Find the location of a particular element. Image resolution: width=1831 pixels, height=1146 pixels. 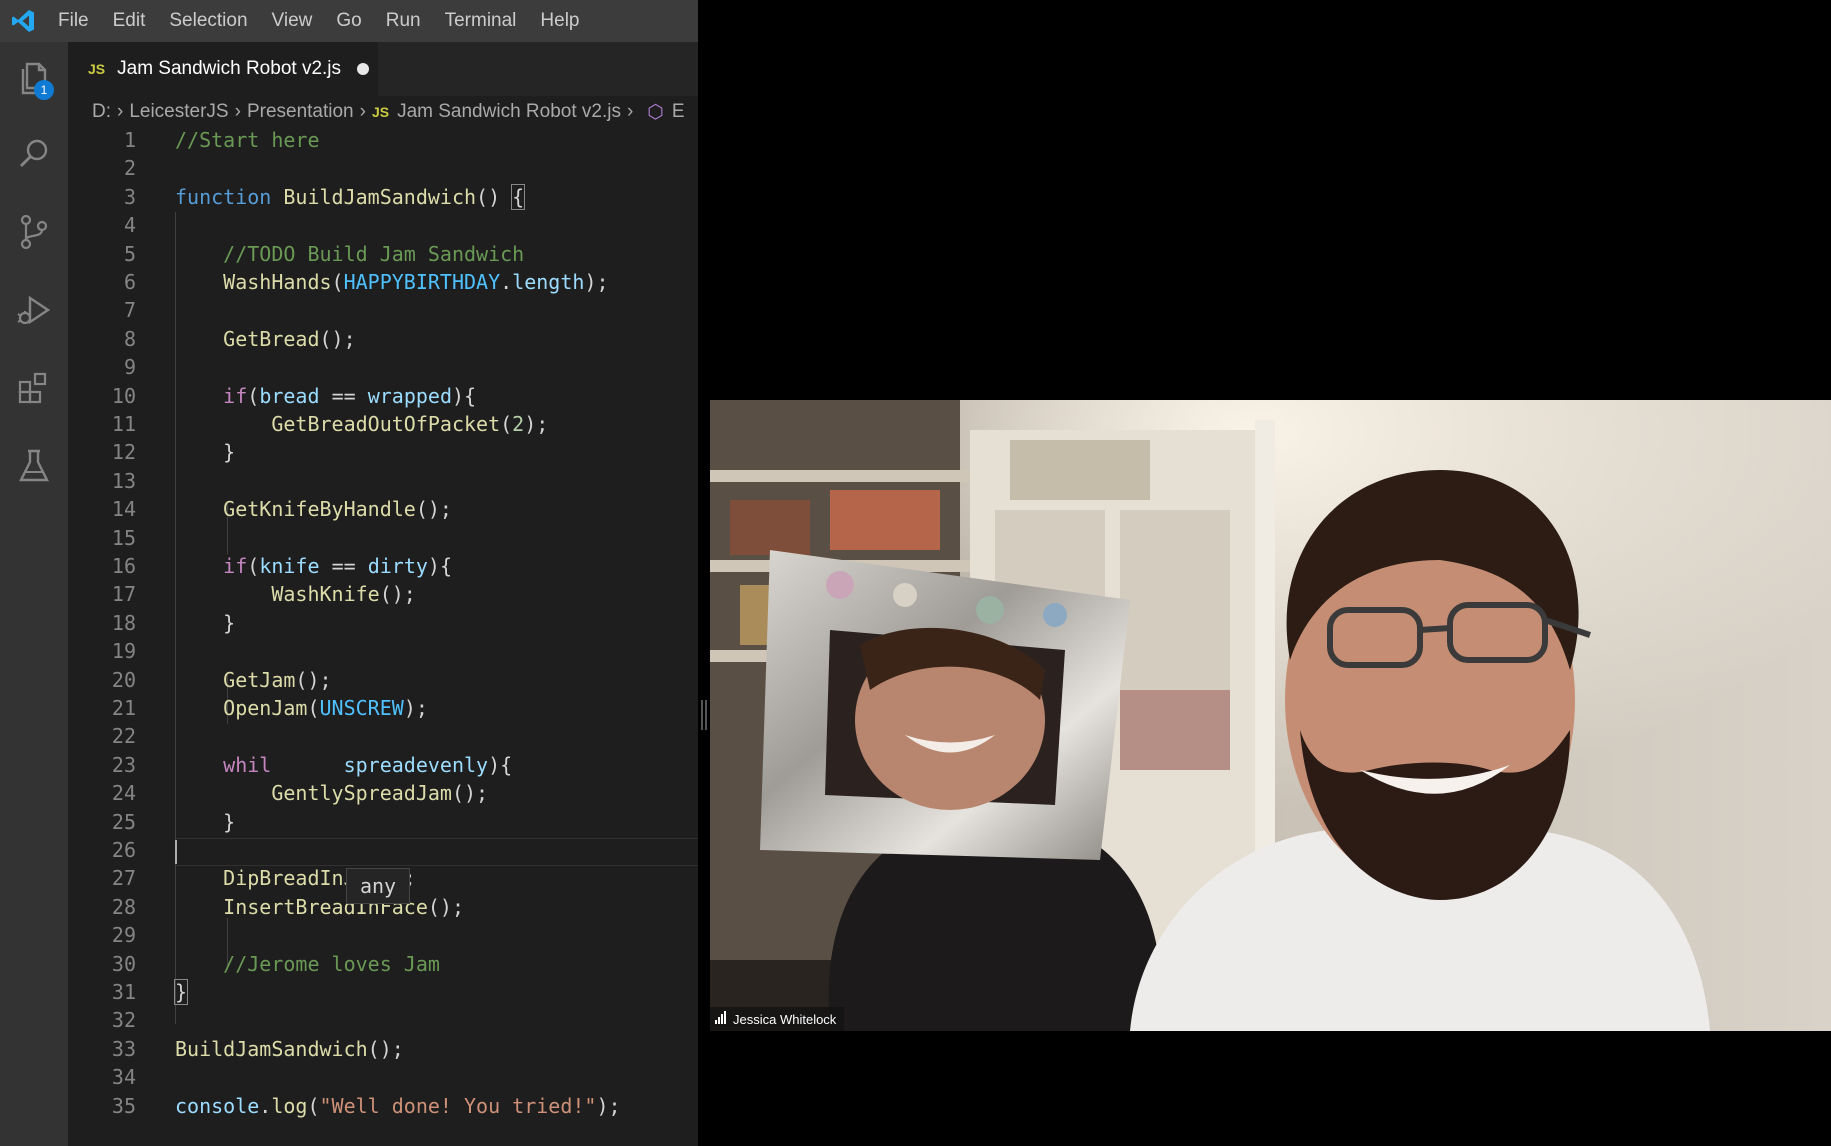

code-token: WashHands is located at coordinates (277, 282).